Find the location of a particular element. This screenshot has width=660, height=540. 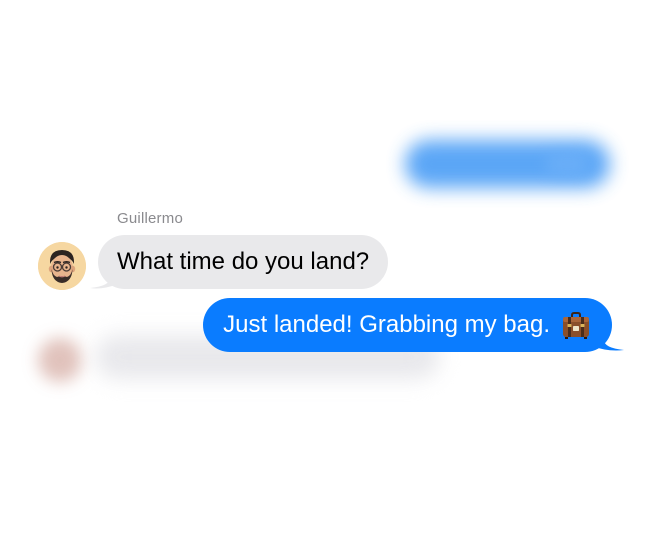

blurred-avatar is located at coordinates (60, 360).